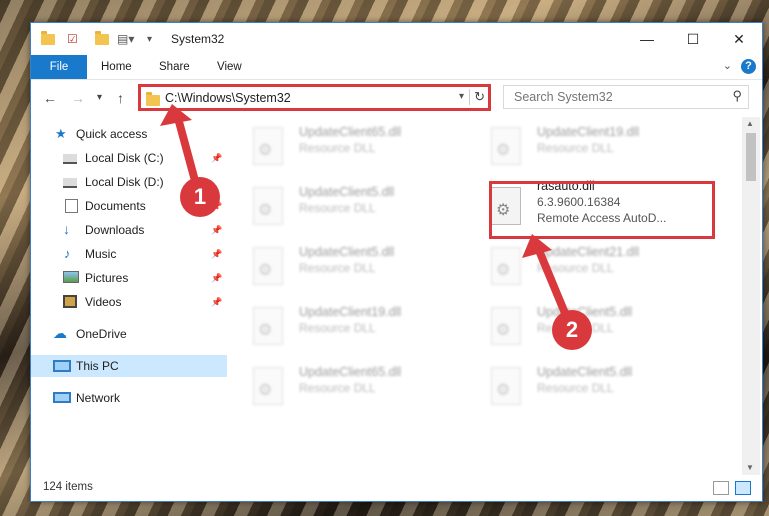  What do you see at coordinates (572, 330) in the screenshot?
I see `step-2-badge: 2` at bounding box center [572, 330].